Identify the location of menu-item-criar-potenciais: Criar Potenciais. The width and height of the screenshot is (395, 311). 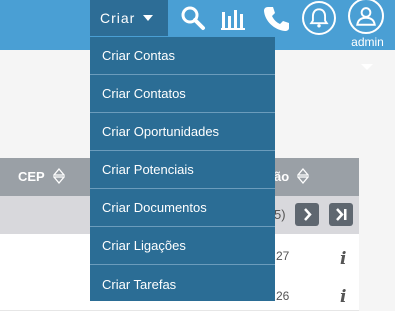
(182, 170).